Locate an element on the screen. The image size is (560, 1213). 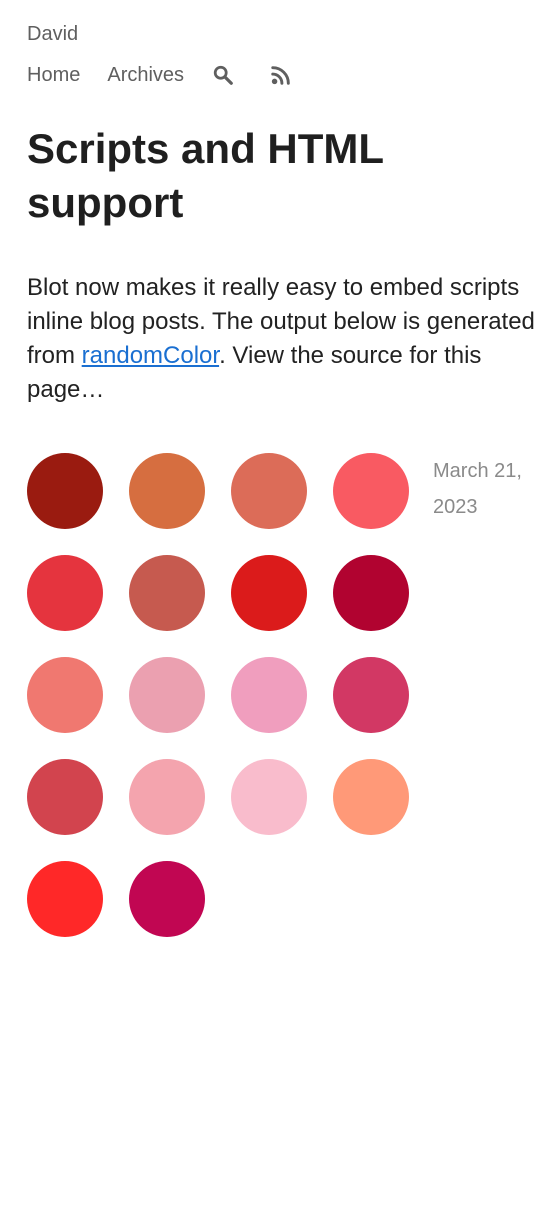
main-nav: Home Archives is located at coordinates (177, 75).